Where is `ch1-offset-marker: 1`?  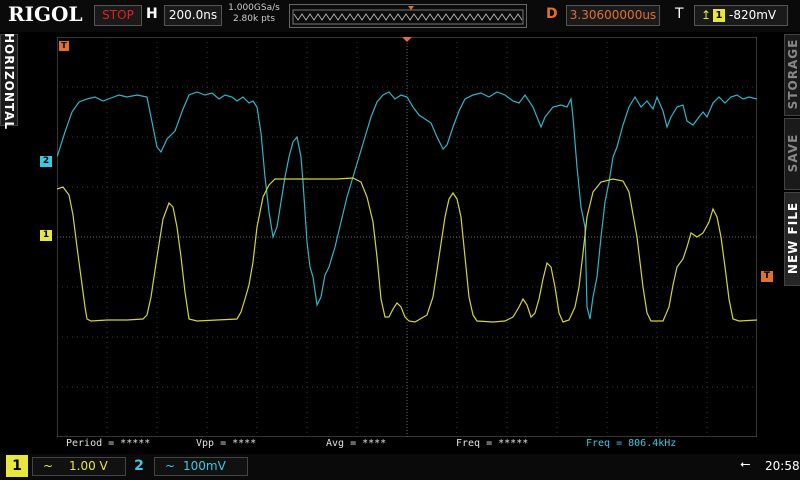 ch1-offset-marker: 1 is located at coordinates (46, 235).